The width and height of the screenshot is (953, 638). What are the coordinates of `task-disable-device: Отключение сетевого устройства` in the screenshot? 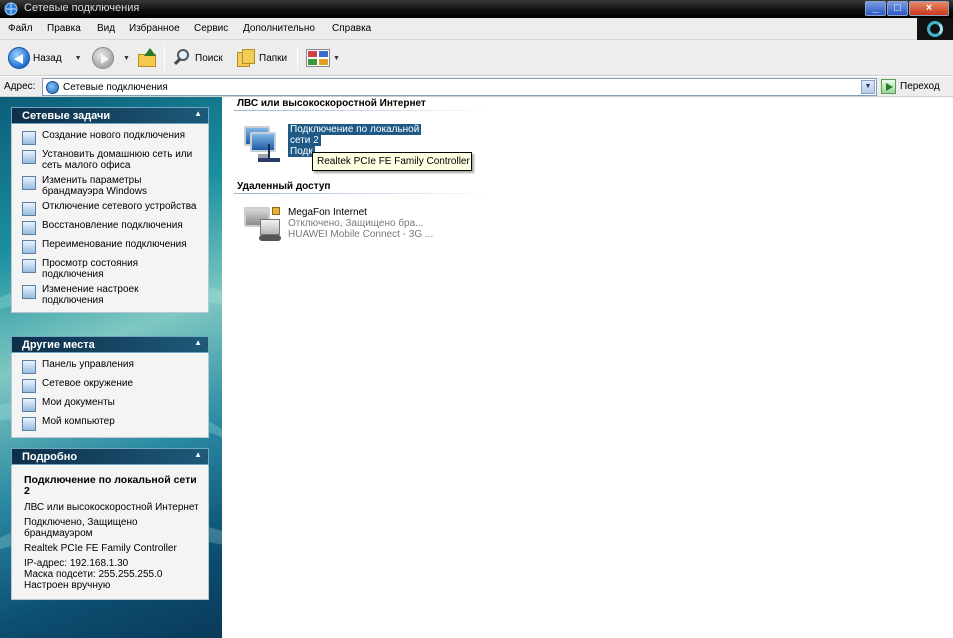 It's located at (112, 208).